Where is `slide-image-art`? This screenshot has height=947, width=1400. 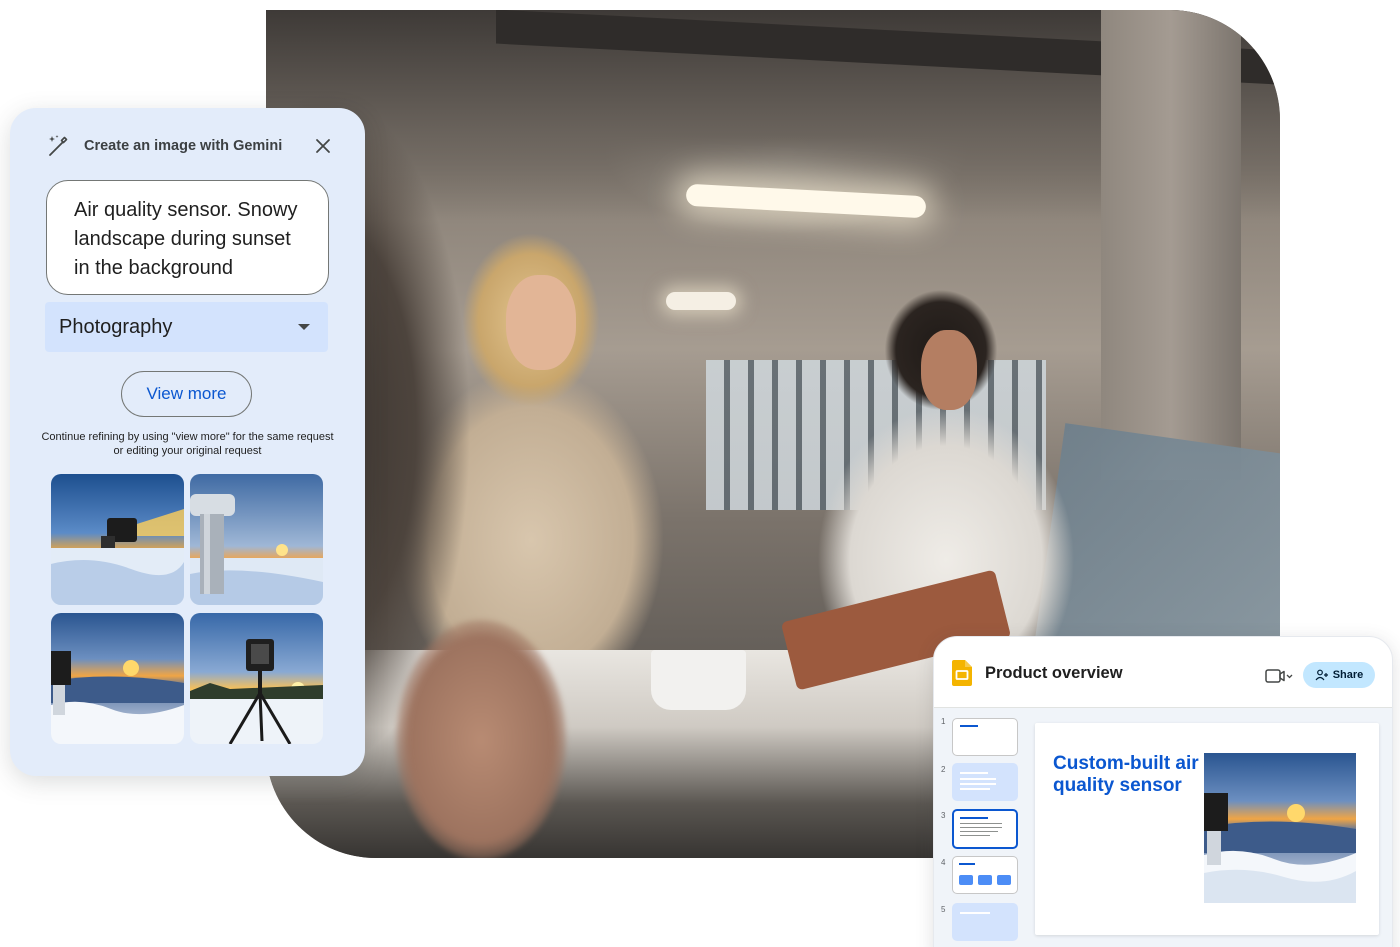
slide-image-art is located at coordinates (1280, 828).